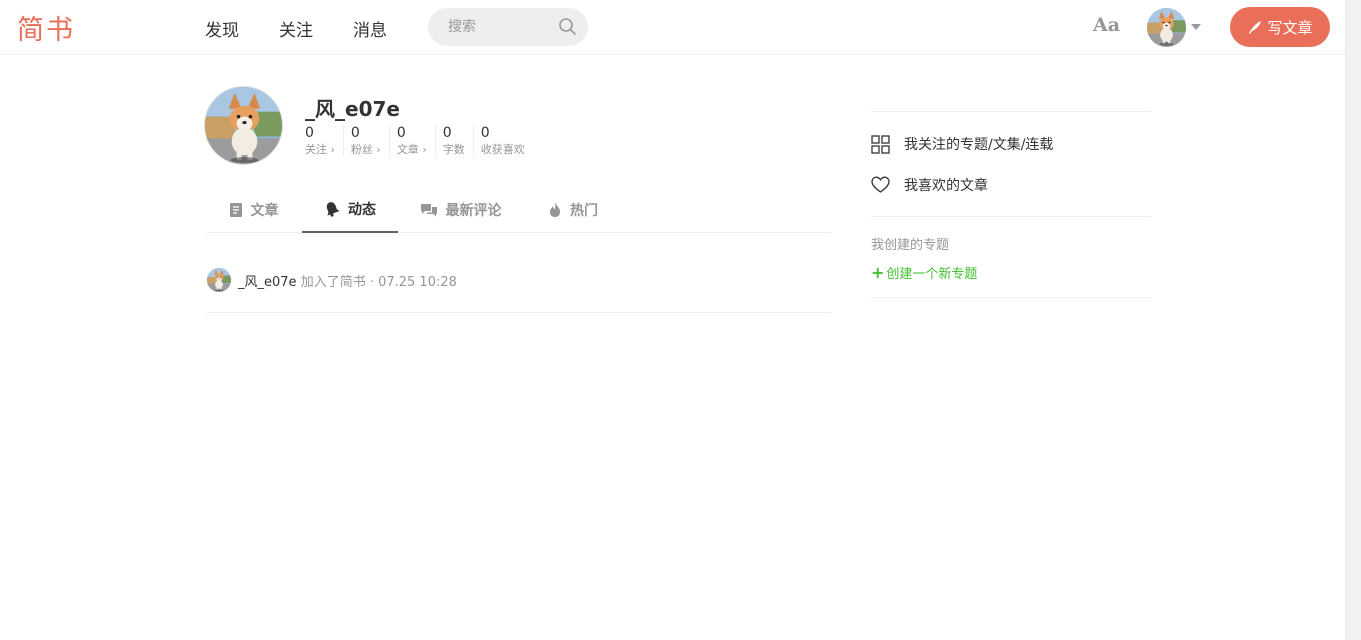  What do you see at coordinates (910, 245) in the screenshot?
I see `sidebar-created-collections-title: 我创建的专题` at bounding box center [910, 245].